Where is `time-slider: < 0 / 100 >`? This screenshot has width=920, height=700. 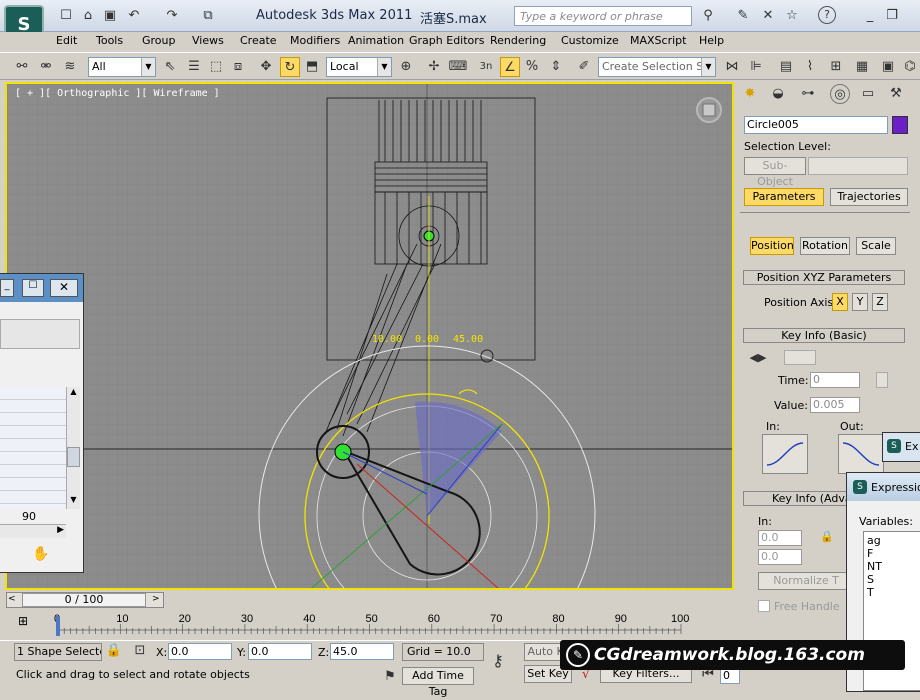 time-slider: < 0 / 100 > is located at coordinates (370, 600).